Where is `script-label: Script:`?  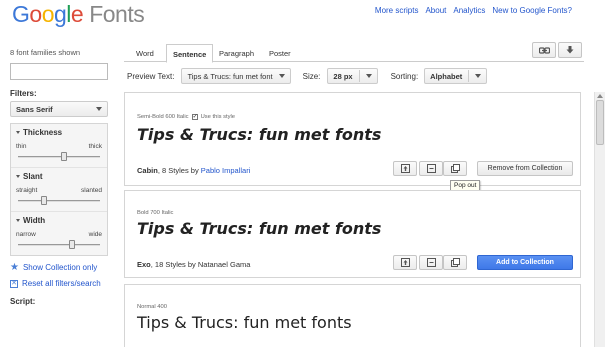
script-label: Script: is located at coordinates (23, 301).